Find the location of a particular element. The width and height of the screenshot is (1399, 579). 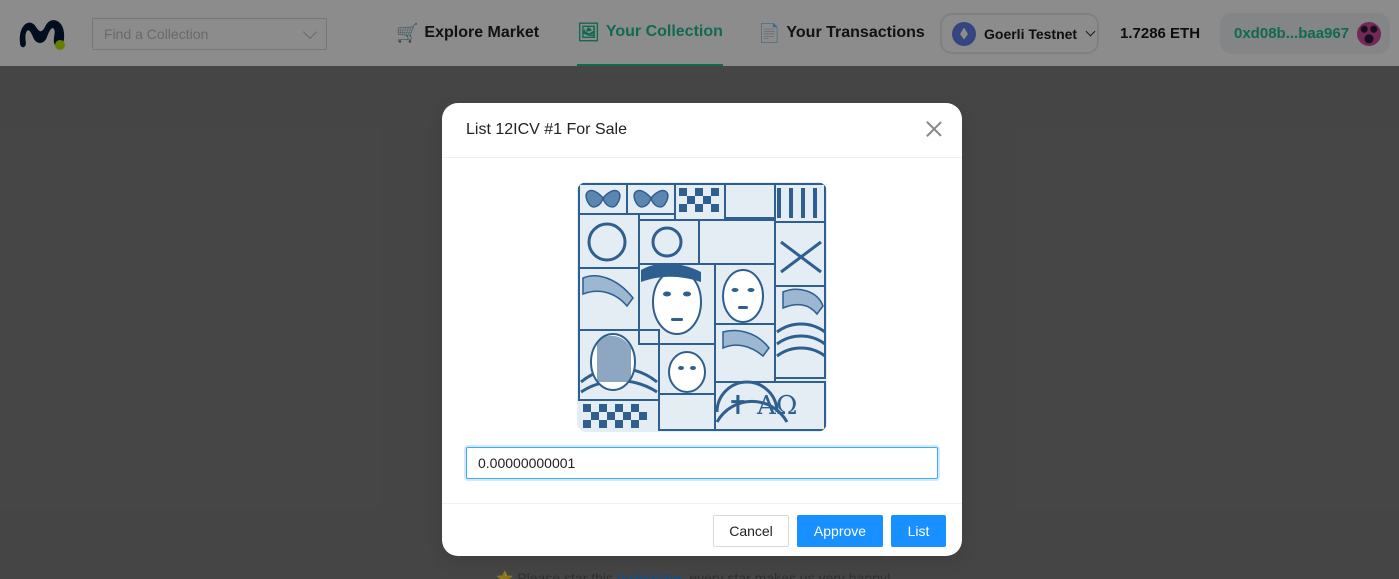

close-icon is located at coordinates (934, 129).